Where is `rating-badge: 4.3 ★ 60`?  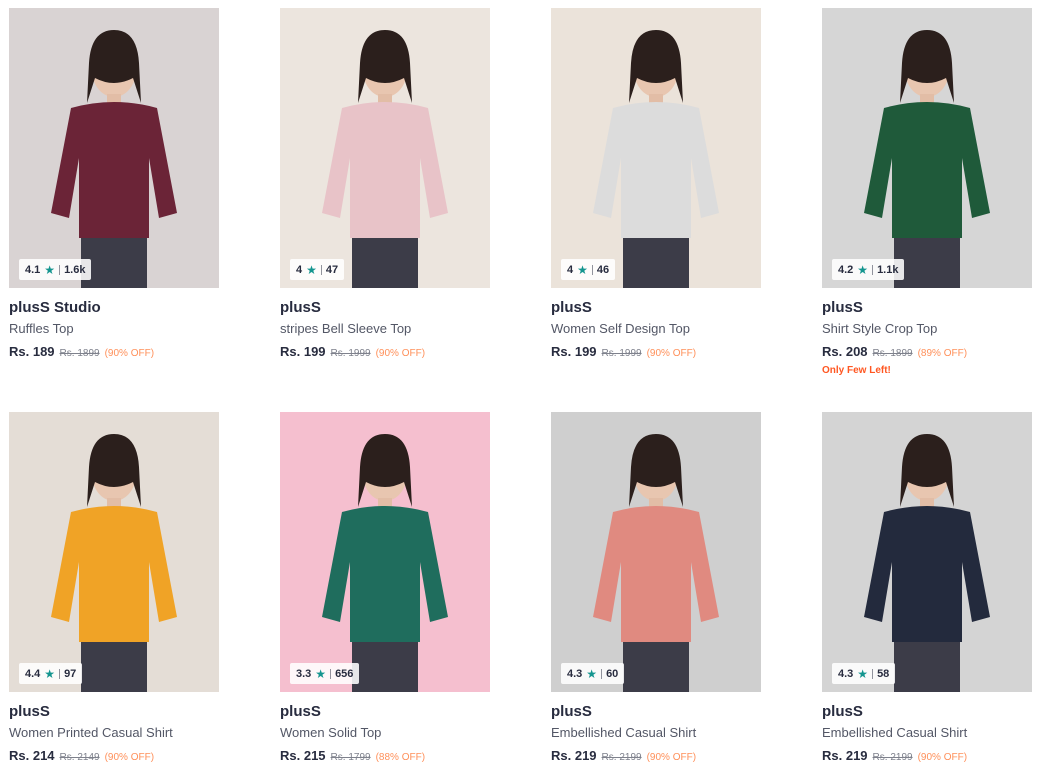
rating-badge: 4.3 ★ 60 is located at coordinates (593, 673).